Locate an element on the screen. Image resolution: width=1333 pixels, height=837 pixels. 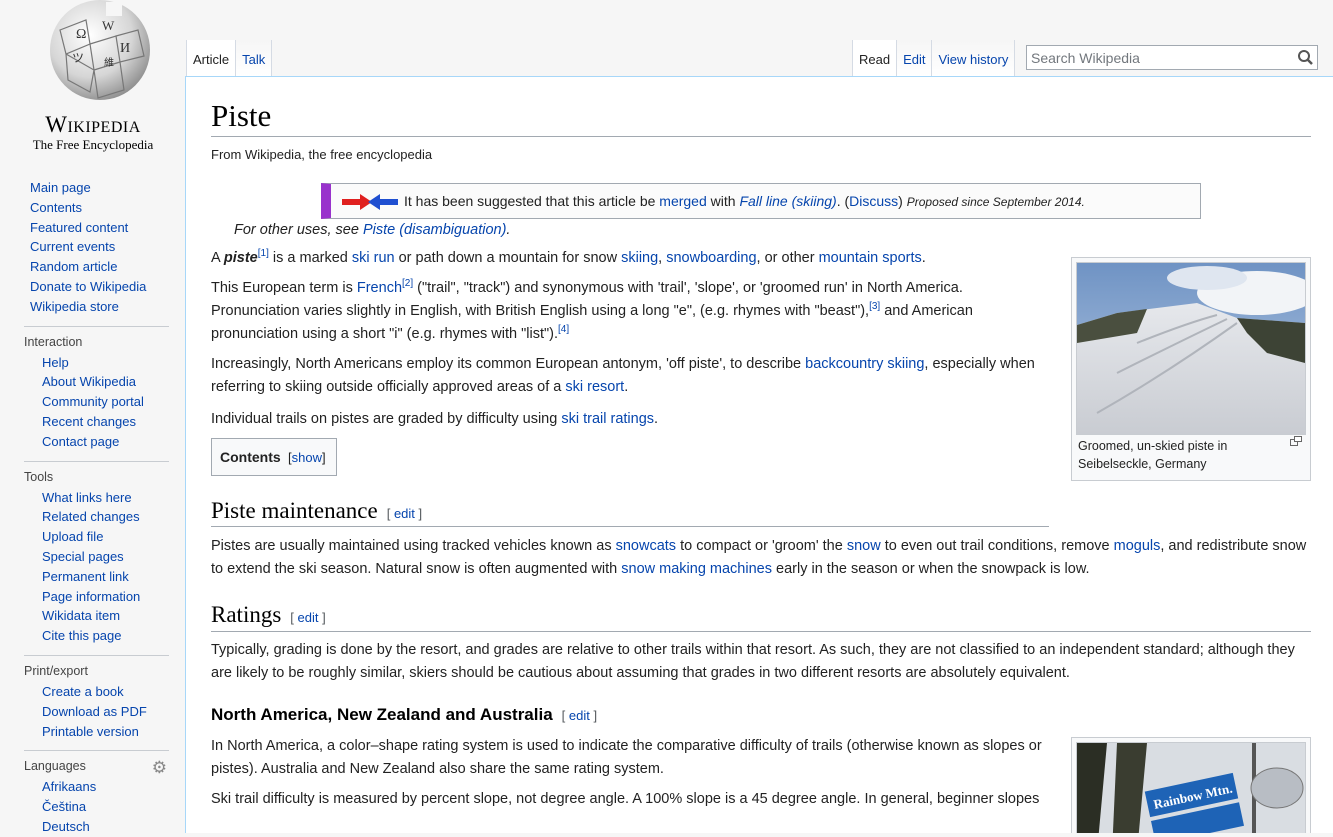
reference-2: [2] is located at coordinates (407, 283).